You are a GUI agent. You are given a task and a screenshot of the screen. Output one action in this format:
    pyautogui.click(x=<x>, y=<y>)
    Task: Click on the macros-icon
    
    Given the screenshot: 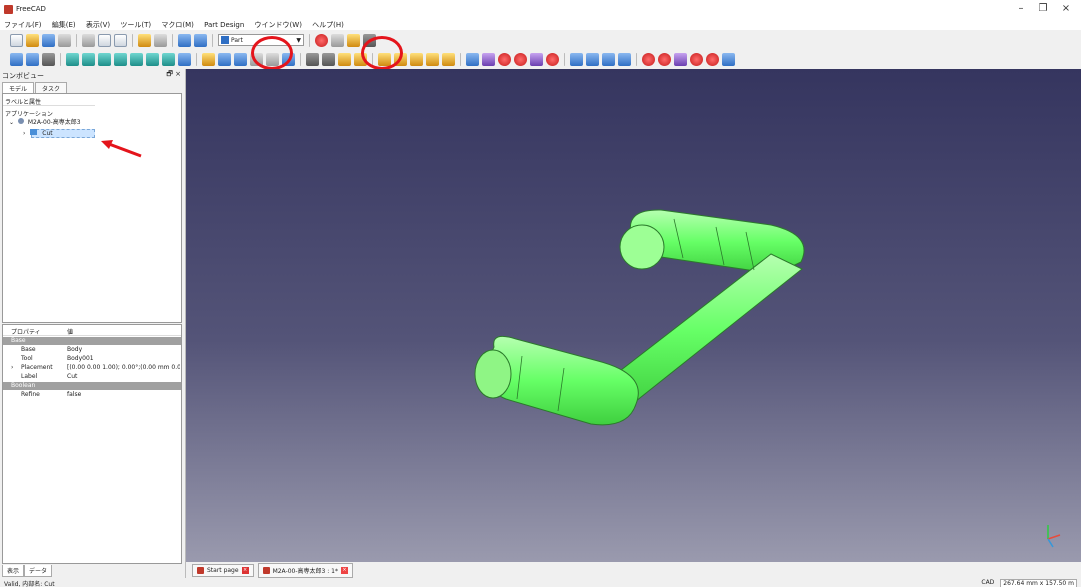 What is the action you would take?
    pyautogui.click(x=353, y=40)
    